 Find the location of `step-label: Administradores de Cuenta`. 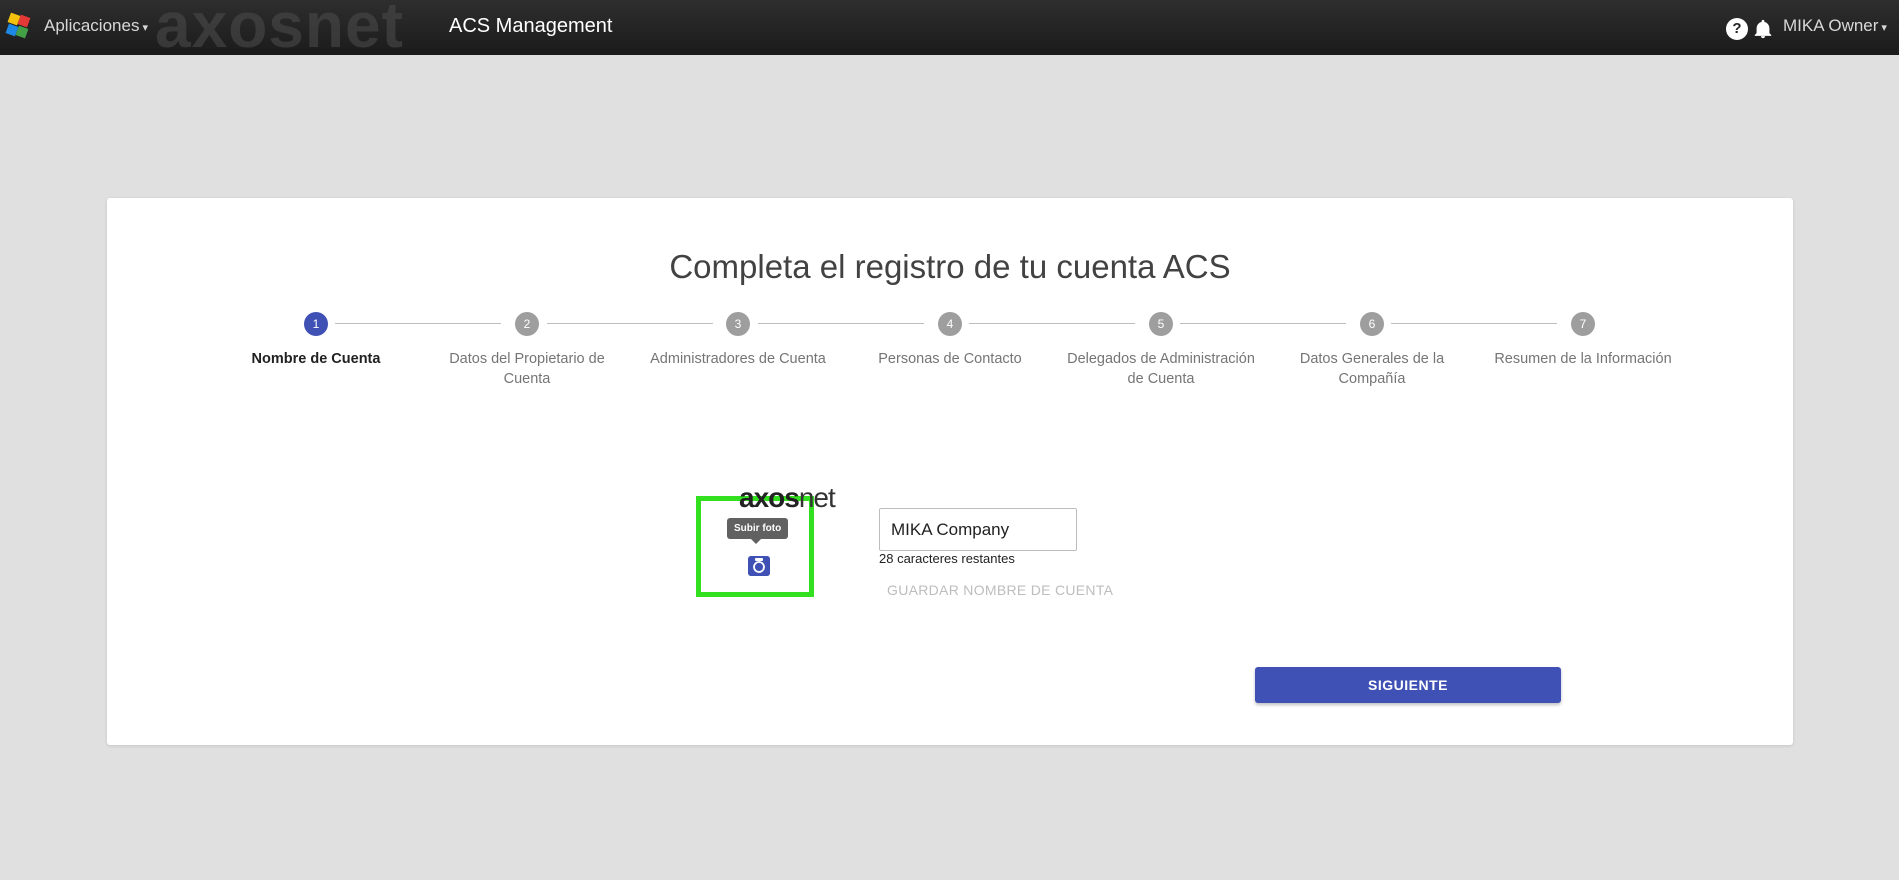

step-label: Administradores de Cuenta is located at coordinates (738, 359).